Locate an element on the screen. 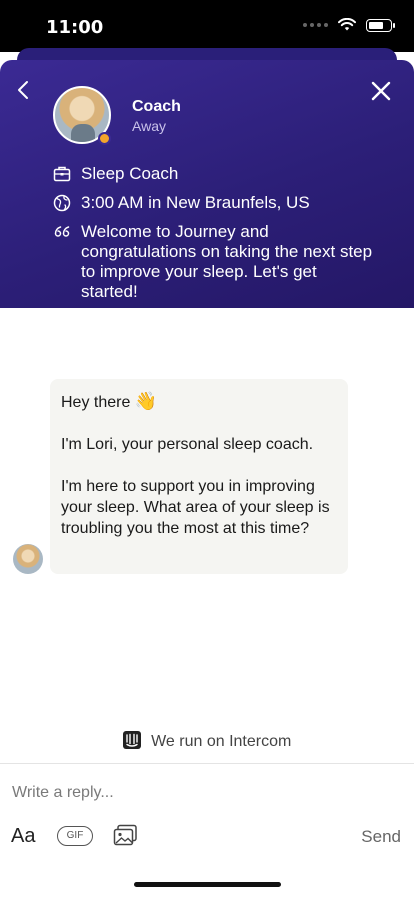  away-status-dot is located at coordinates (104, 138).